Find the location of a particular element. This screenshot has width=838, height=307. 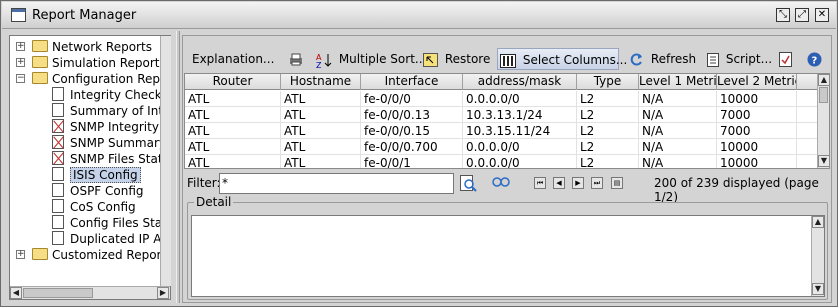

scroll-right-icon: ▶ is located at coordinates (163, 293).